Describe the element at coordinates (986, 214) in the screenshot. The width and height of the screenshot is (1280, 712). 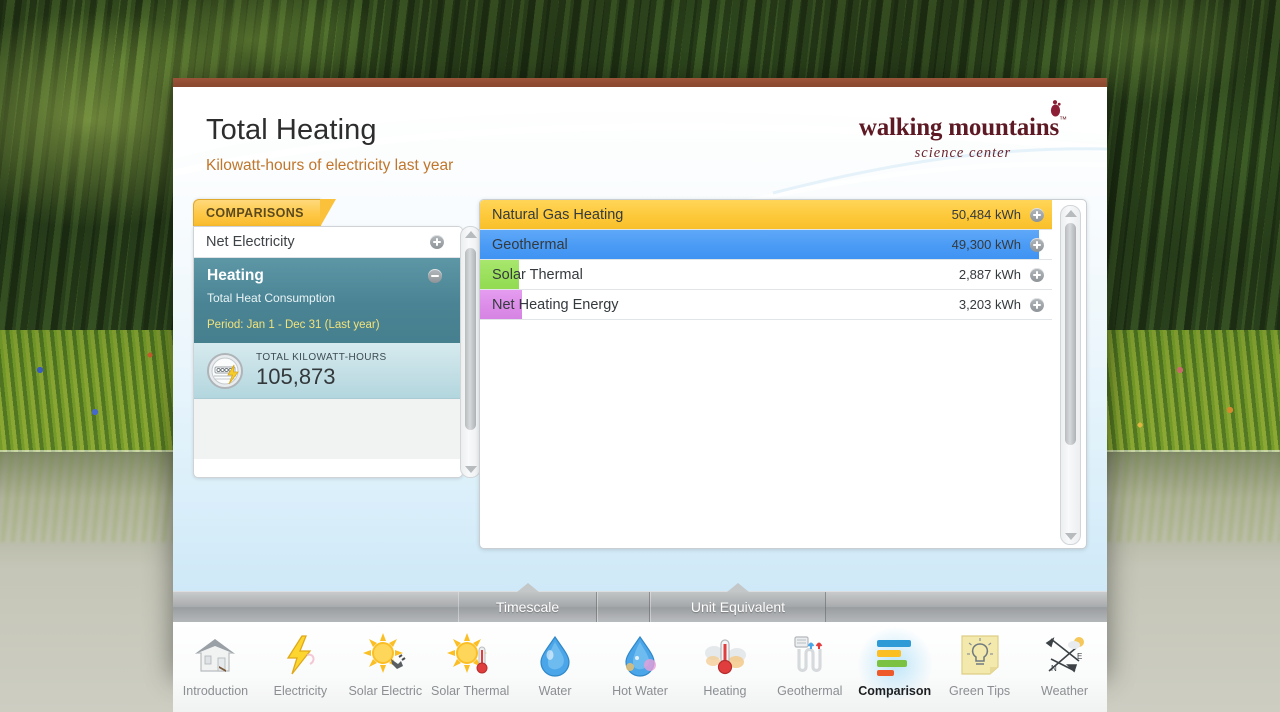
I see `bar-value: 50,484 kWh` at that location.